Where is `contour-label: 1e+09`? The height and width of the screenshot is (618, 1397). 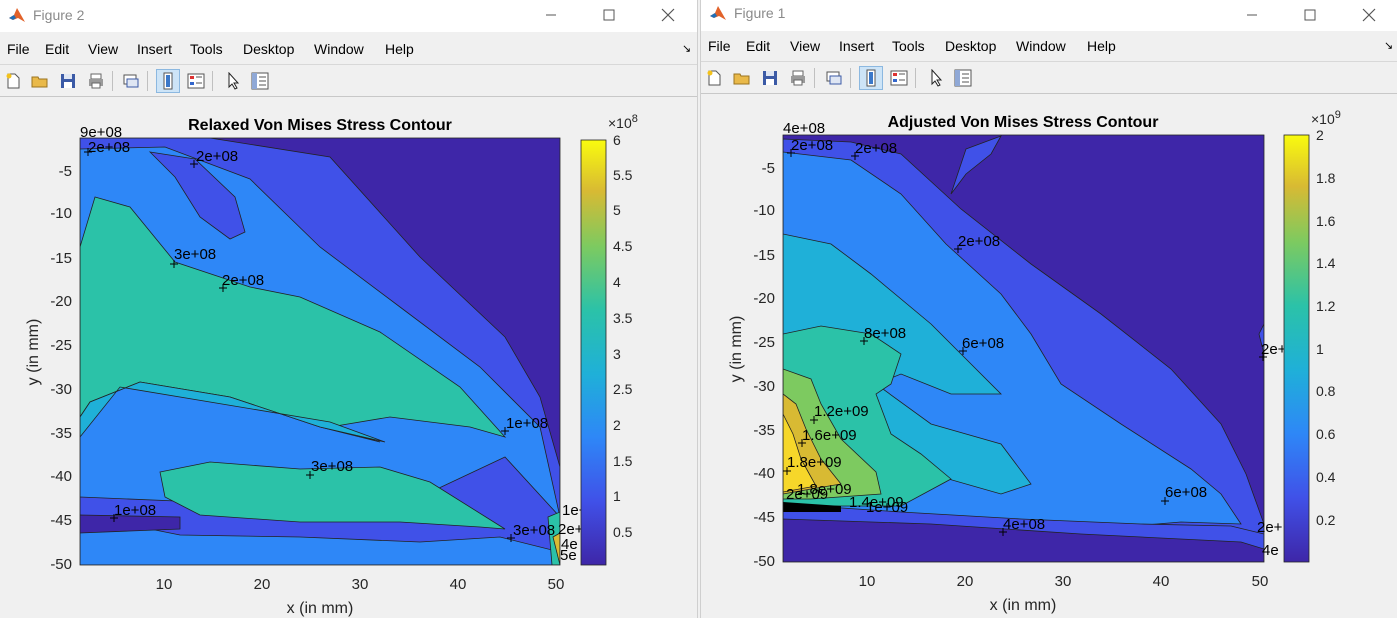
contour-label: 1e+09 is located at coordinates (887, 507).